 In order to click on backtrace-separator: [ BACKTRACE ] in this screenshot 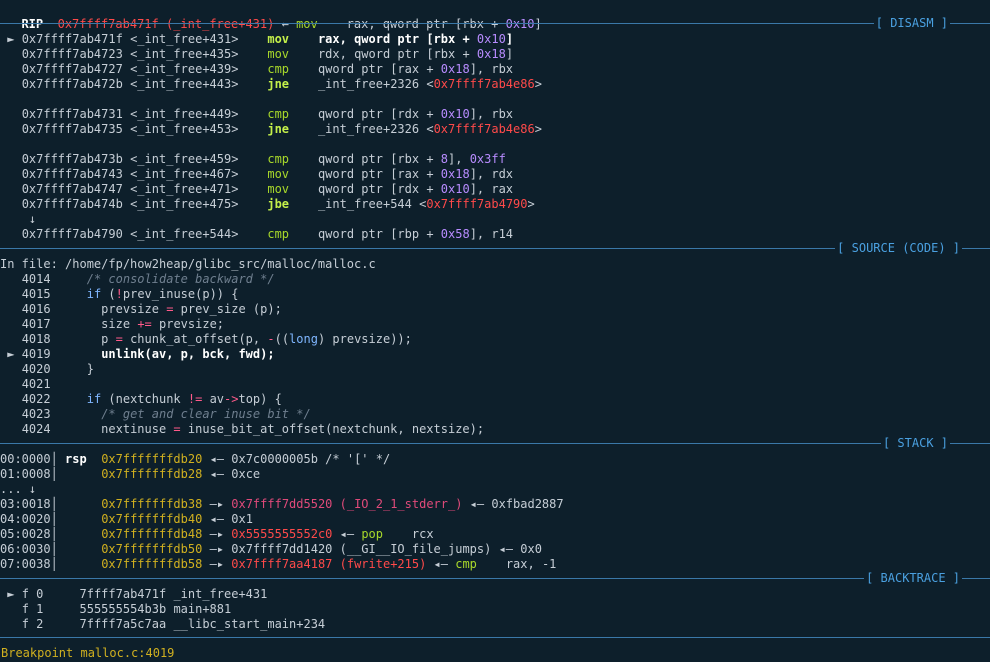, I will do `click(495, 578)`.